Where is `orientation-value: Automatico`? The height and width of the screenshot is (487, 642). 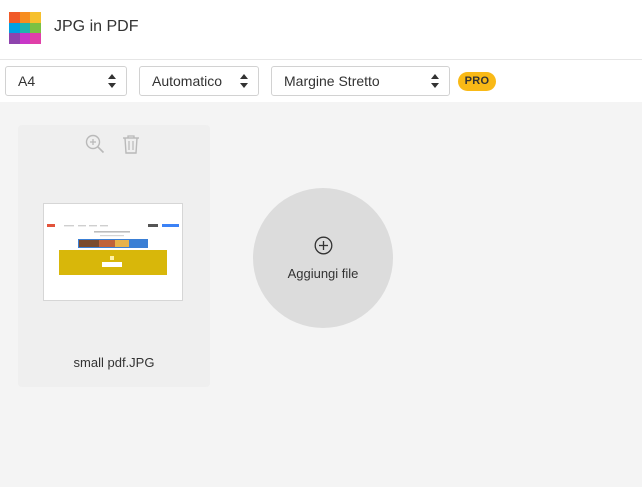
orientation-value: Automatico is located at coordinates (187, 81).